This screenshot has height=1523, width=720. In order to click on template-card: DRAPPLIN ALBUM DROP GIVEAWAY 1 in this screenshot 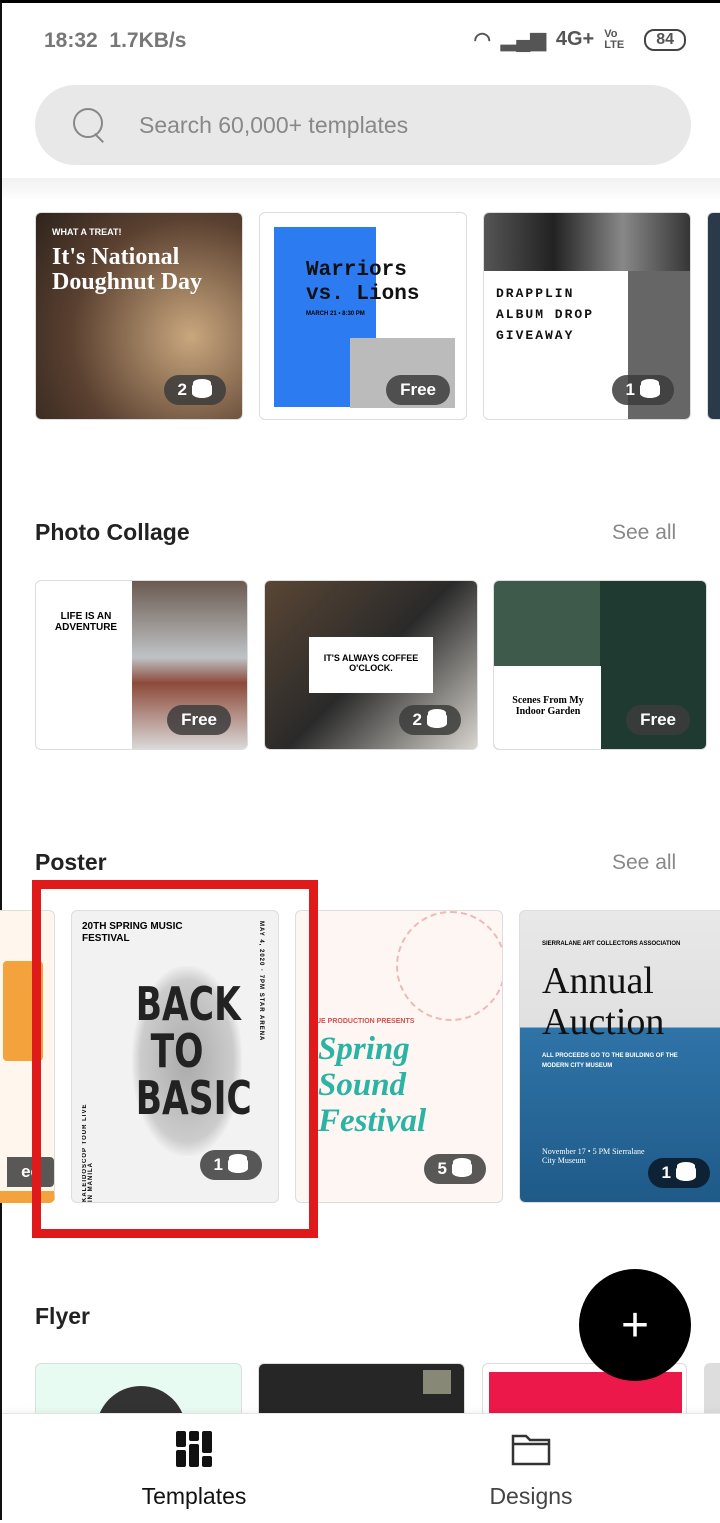, I will do `click(587, 316)`.